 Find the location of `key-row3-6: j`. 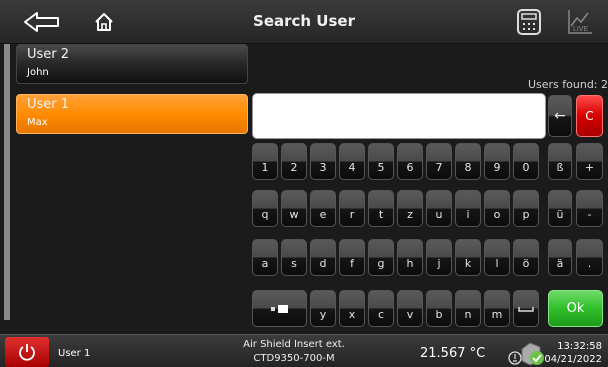

key-row3-6: j is located at coordinates (439, 257).